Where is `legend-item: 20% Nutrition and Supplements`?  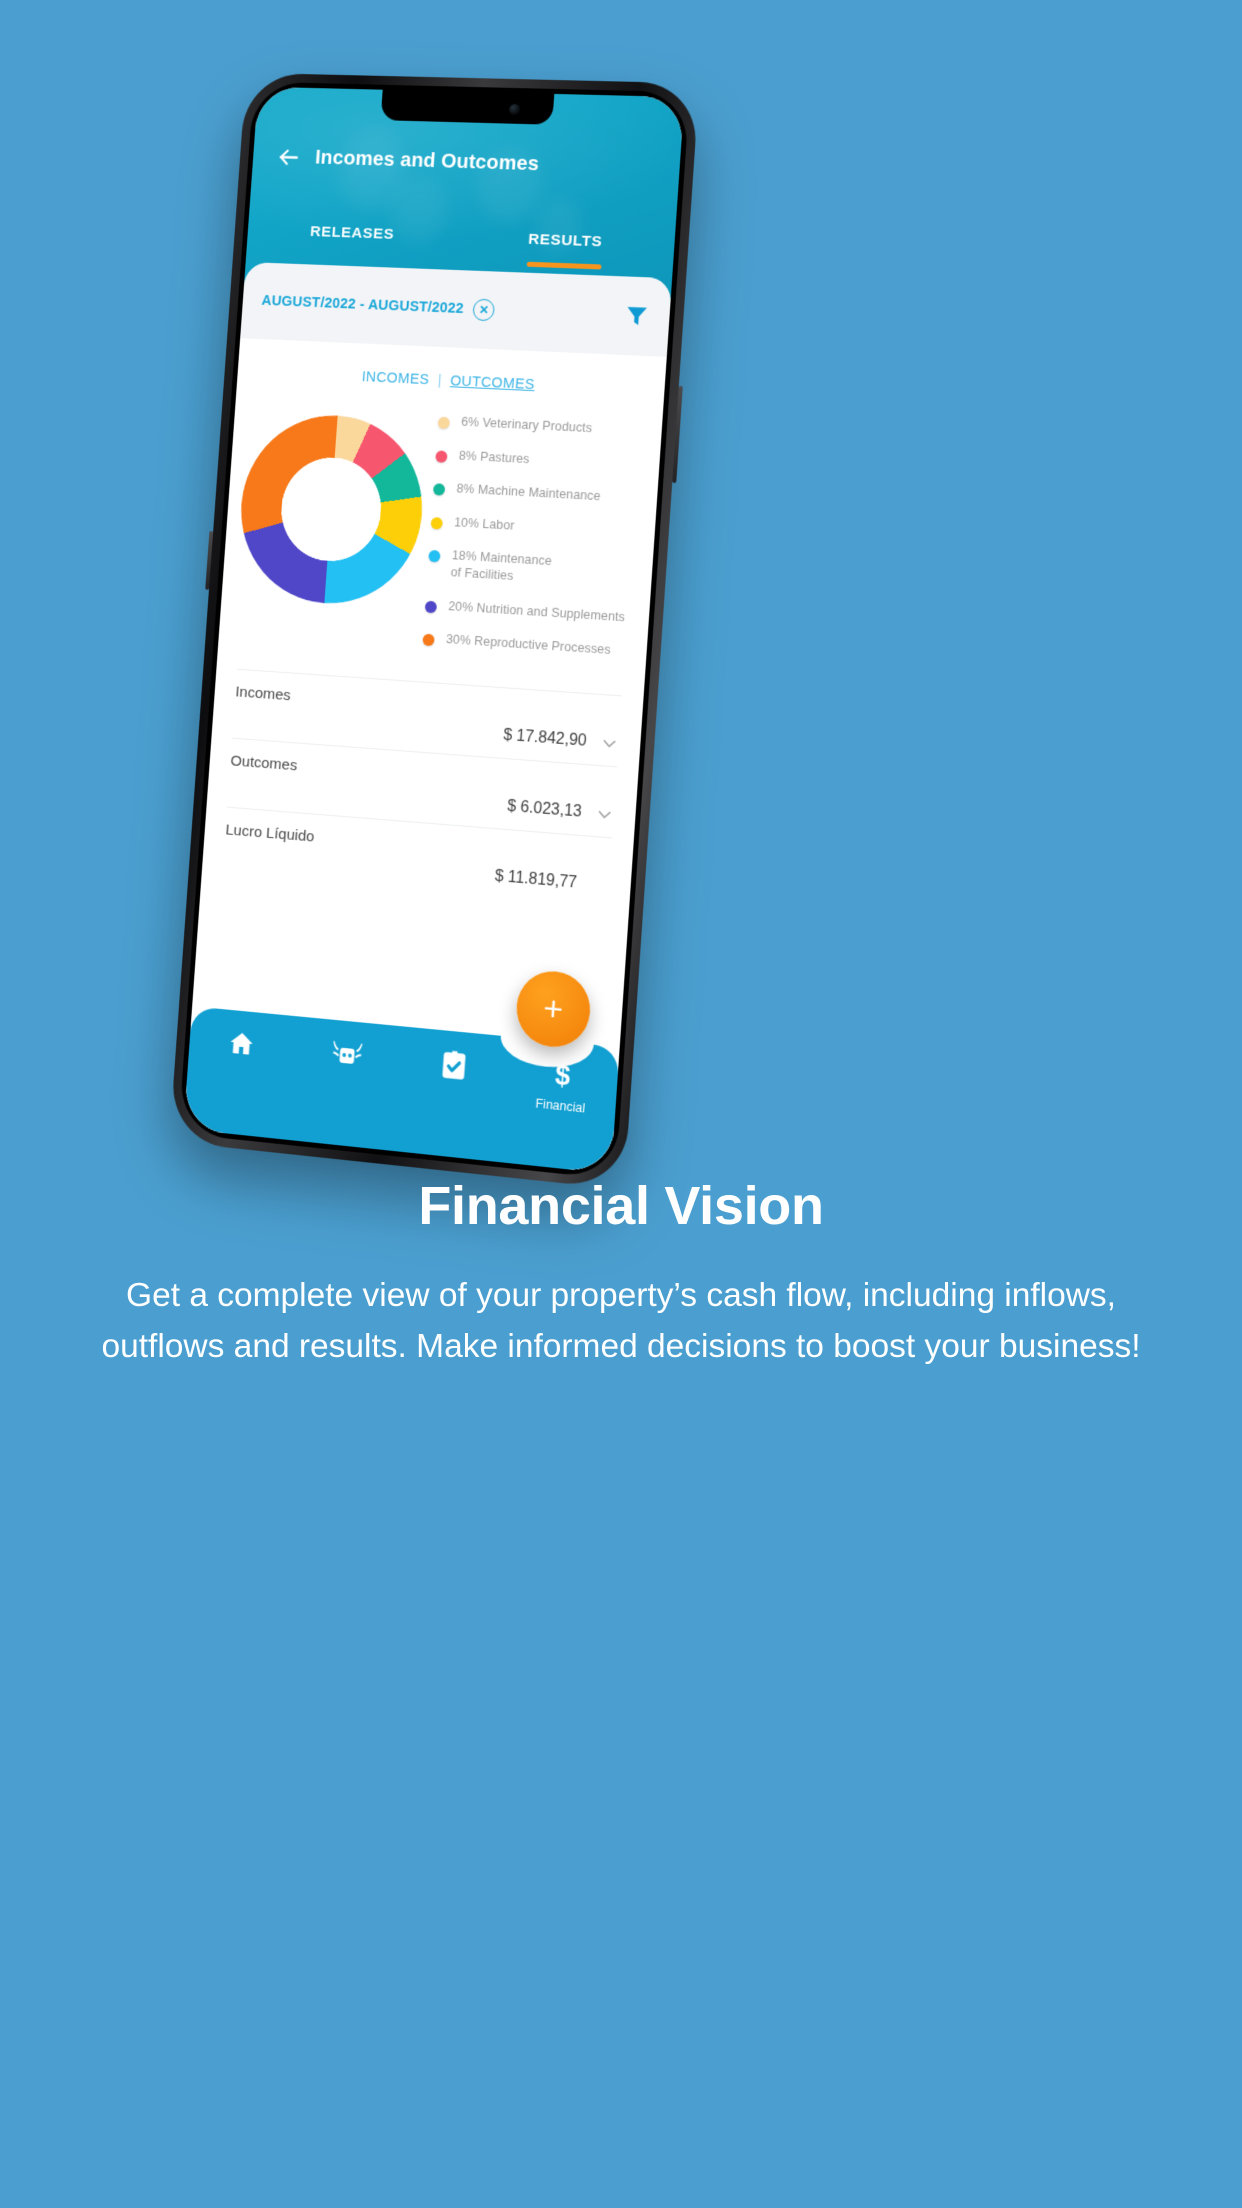 legend-item: 20% Nutrition and Supplements is located at coordinates (529, 611).